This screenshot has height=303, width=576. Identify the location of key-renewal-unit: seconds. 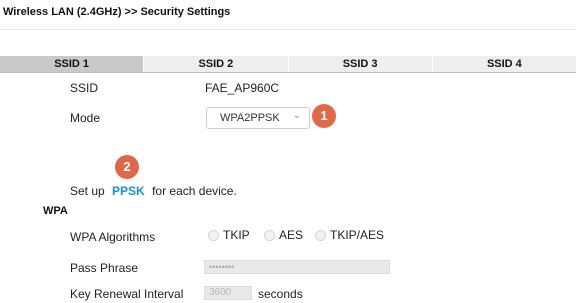
(280, 294).